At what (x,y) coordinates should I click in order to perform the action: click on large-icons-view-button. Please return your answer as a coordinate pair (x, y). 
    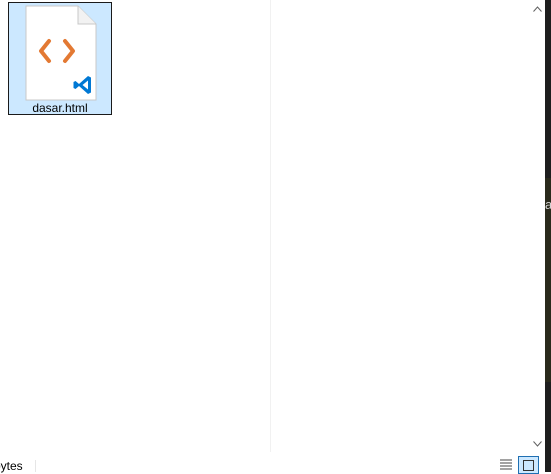
    Looking at the image, I should click on (528, 465).